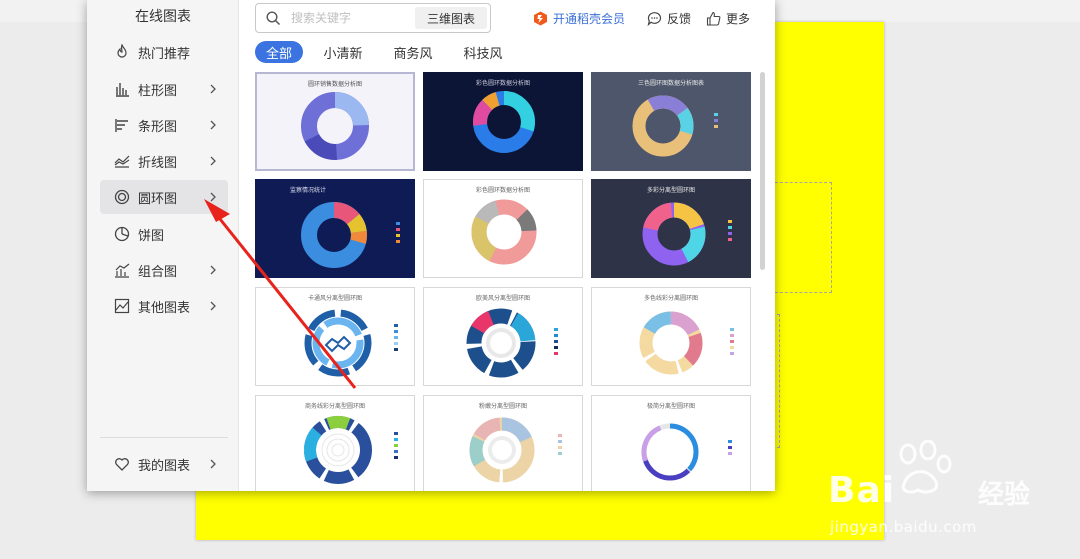  I want to click on template-title: 圆环销售数据分析图, so click(334, 84).